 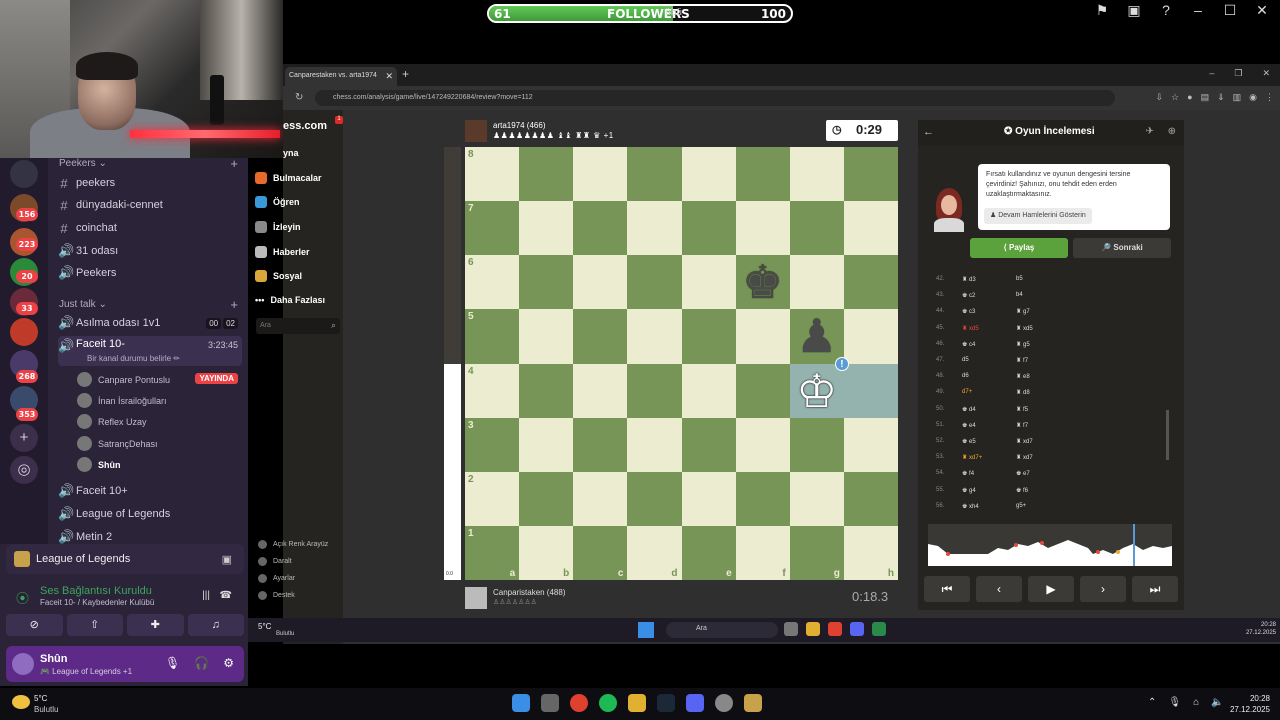 I want to click on black-move: b4, so click(x=1019, y=295).